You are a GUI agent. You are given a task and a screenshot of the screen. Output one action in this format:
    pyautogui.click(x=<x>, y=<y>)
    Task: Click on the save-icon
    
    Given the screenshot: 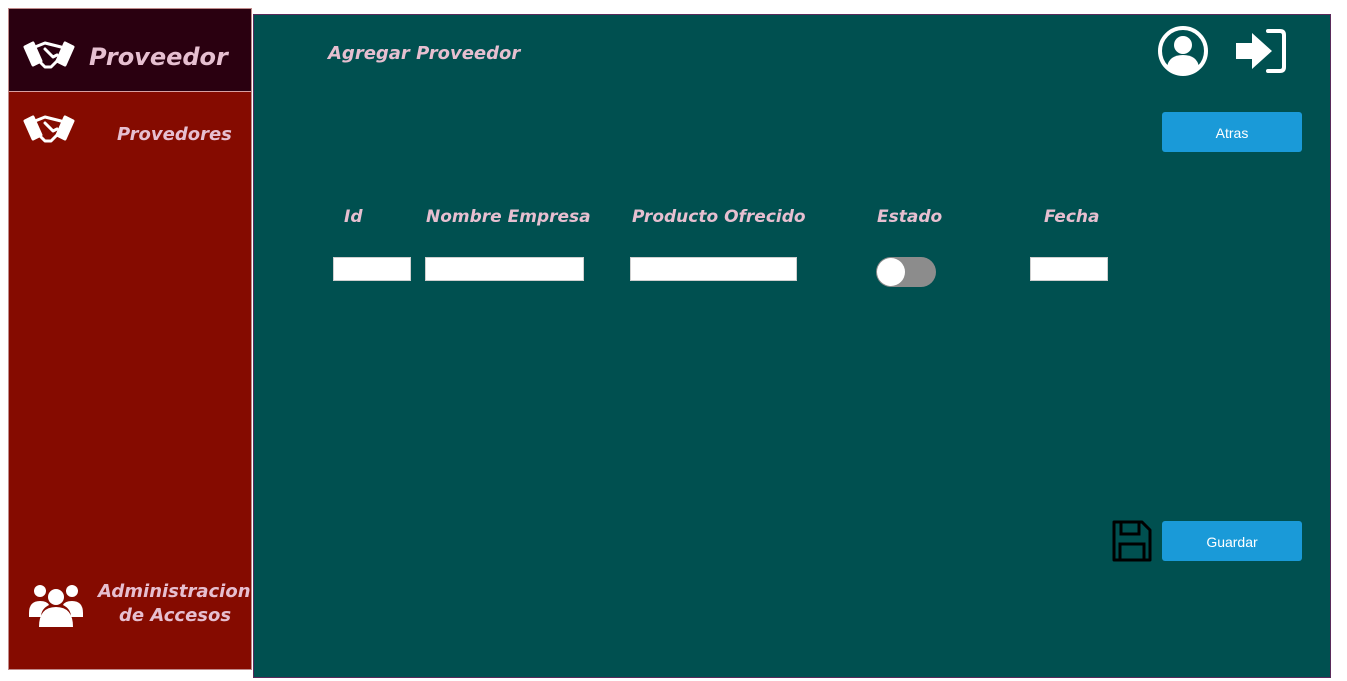 What is the action you would take?
    pyautogui.click(x=1132, y=541)
    